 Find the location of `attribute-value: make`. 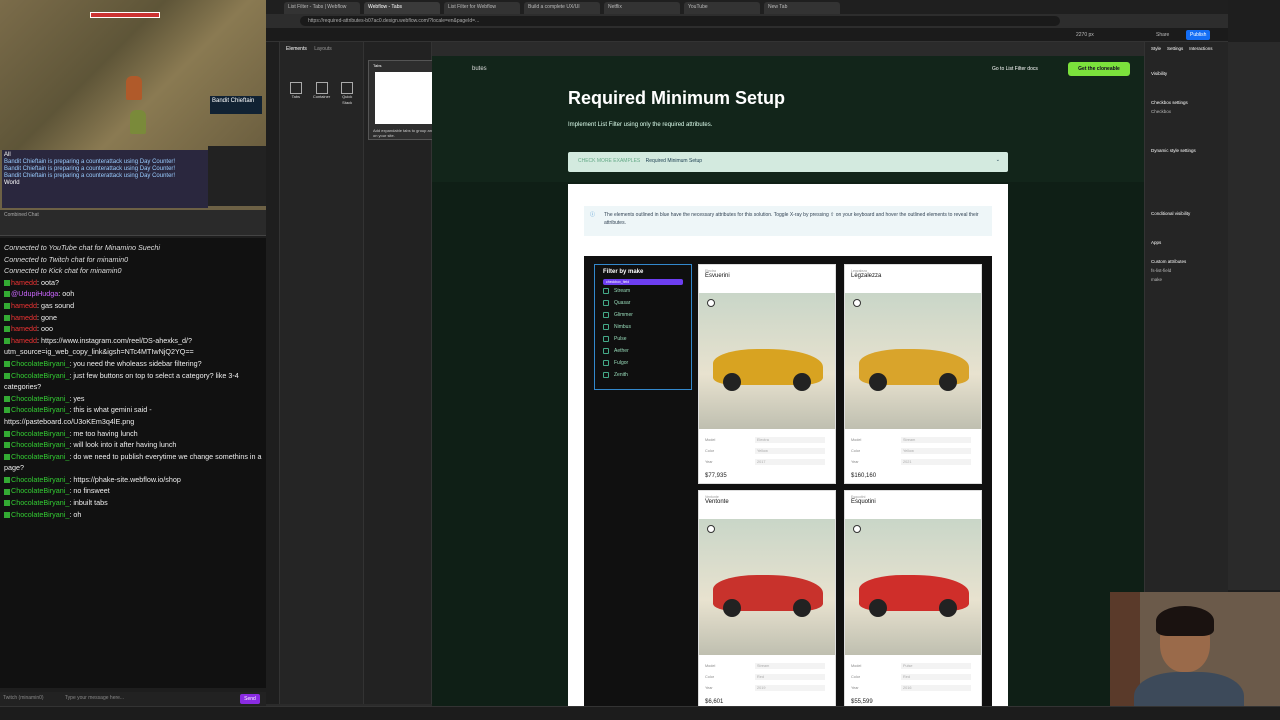

attribute-value: make is located at coordinates (1186, 279).